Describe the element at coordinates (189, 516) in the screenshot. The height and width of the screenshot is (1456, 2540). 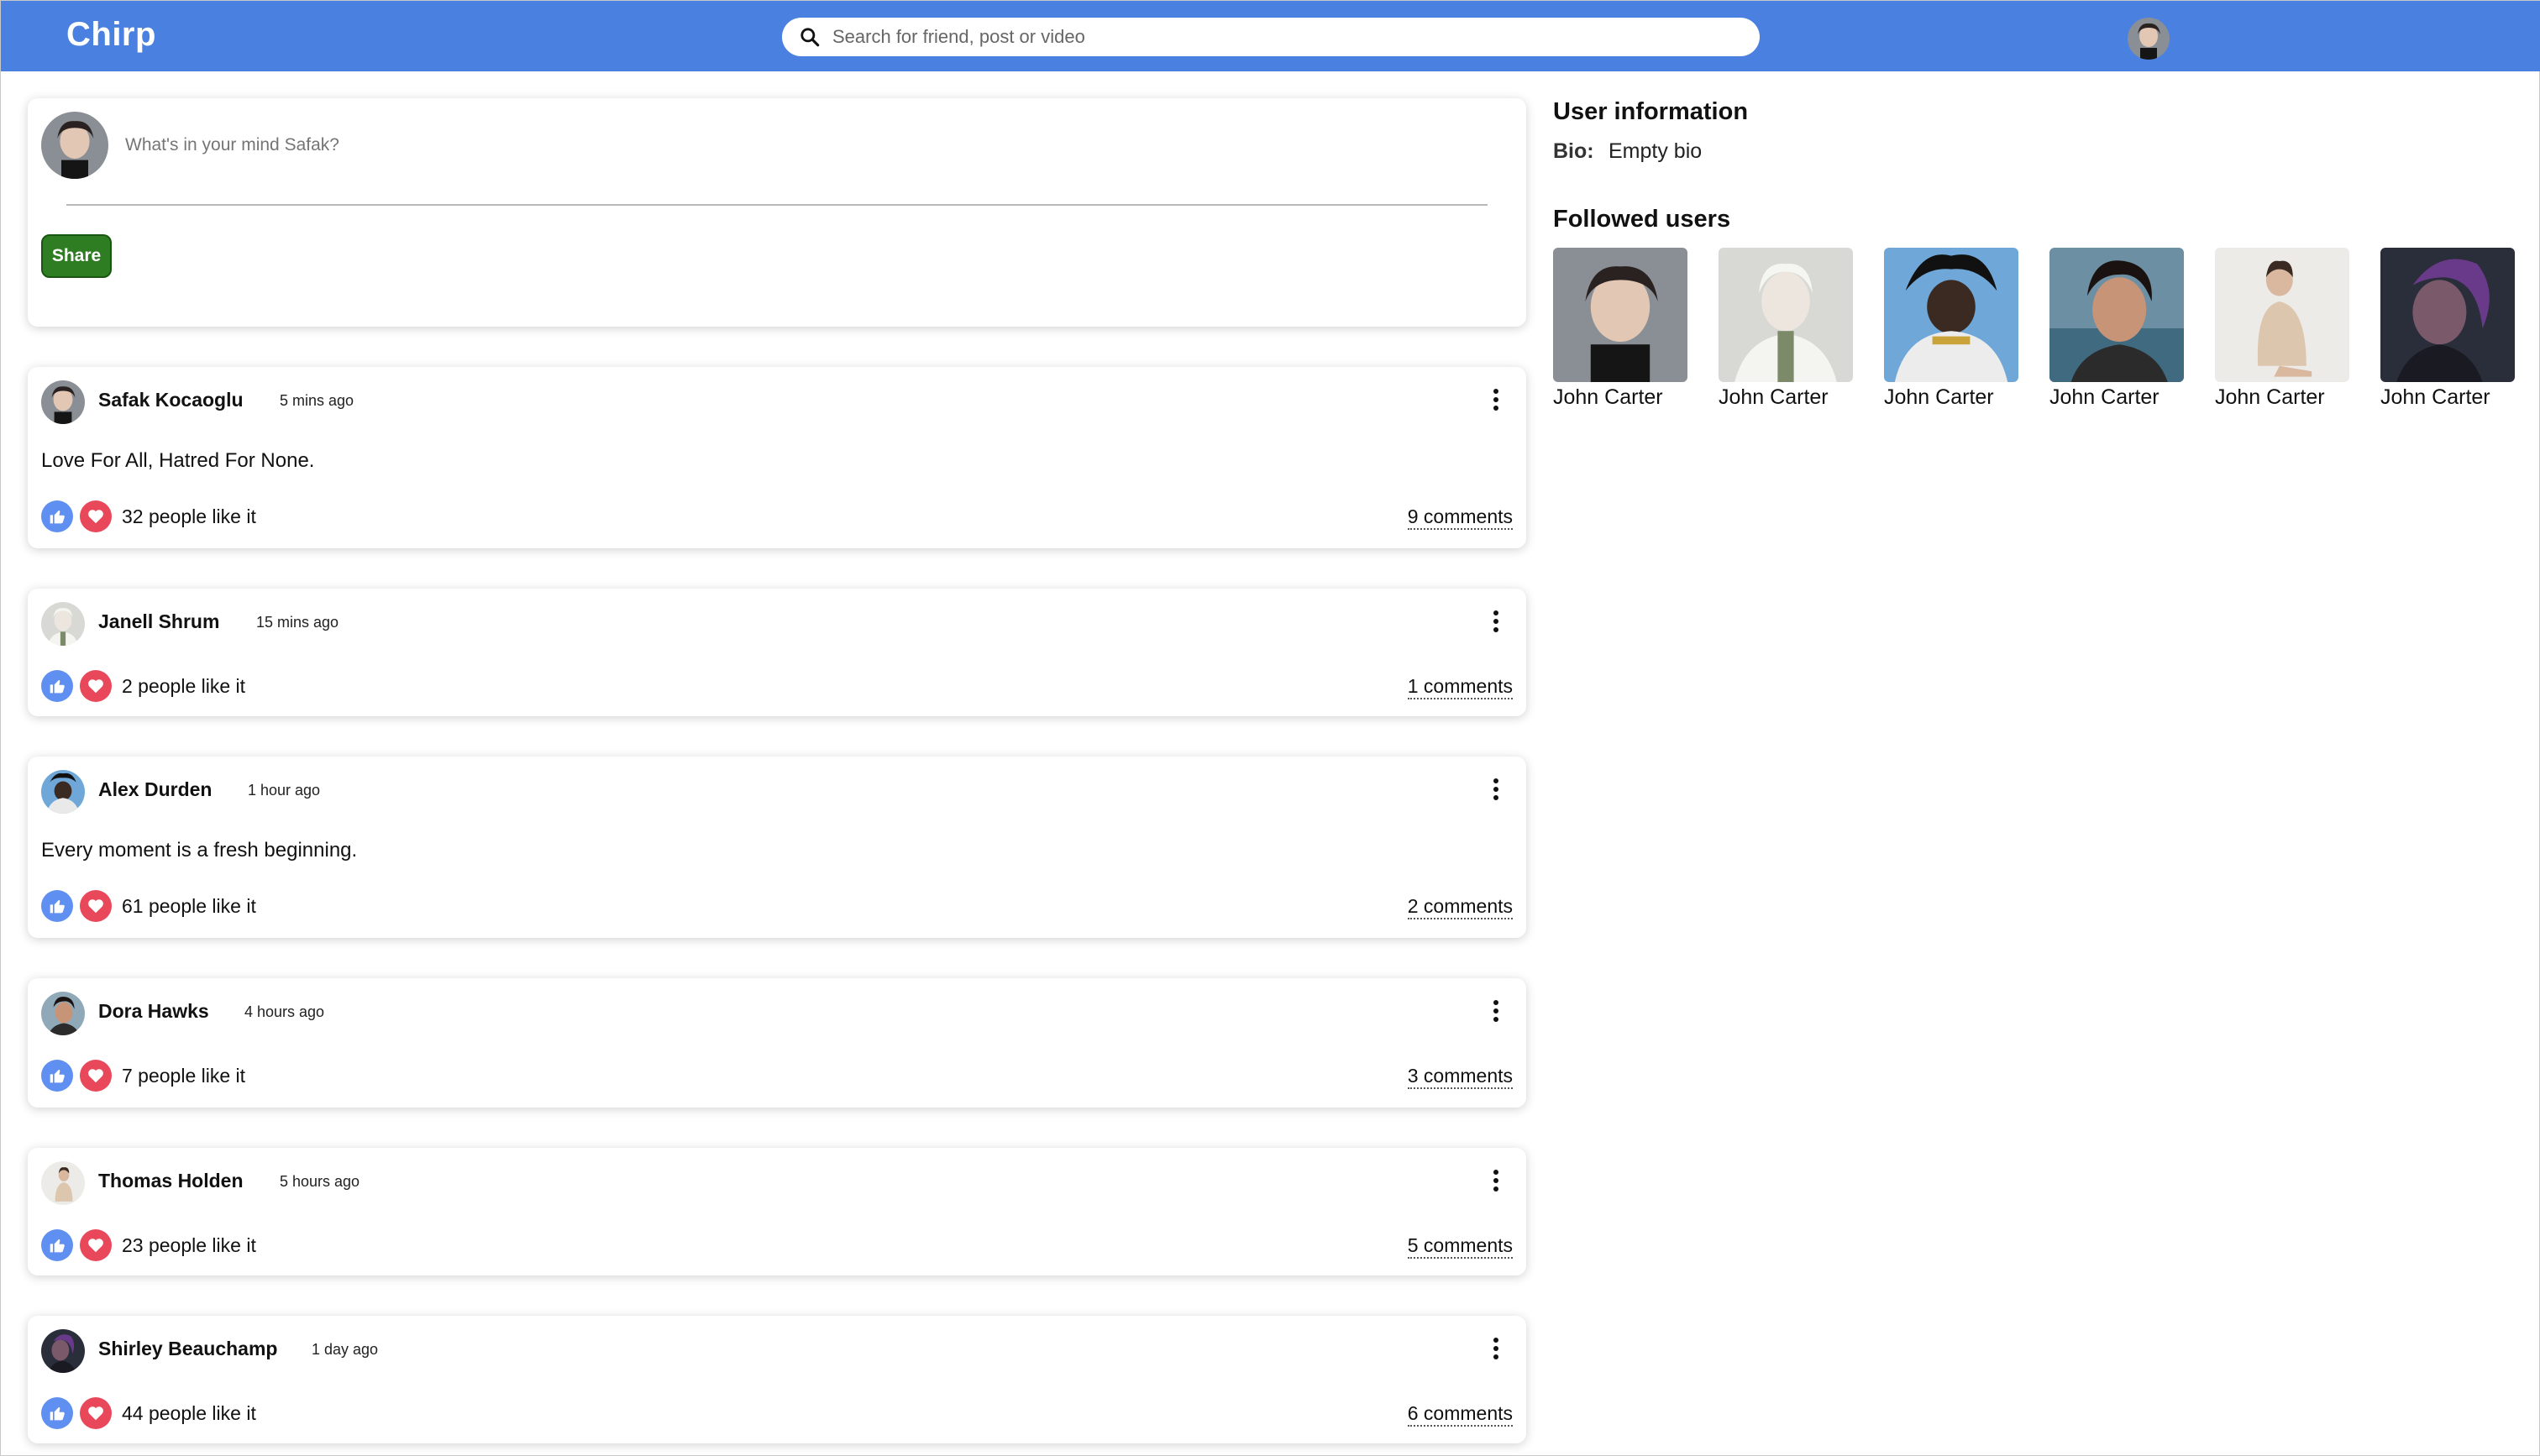
I see `like-count: 32 people like it` at that location.